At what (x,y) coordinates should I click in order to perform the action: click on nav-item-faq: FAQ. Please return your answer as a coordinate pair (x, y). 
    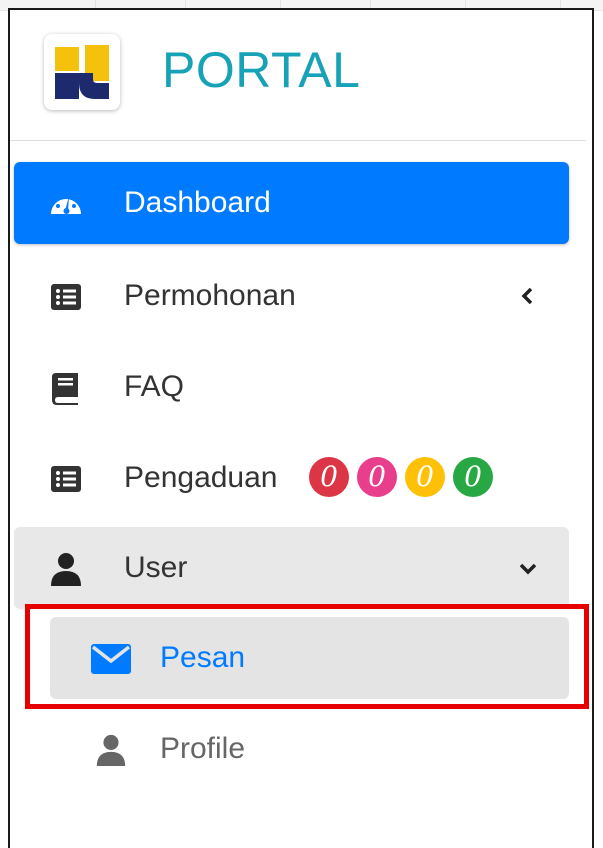
    Looking at the image, I should click on (291, 387).